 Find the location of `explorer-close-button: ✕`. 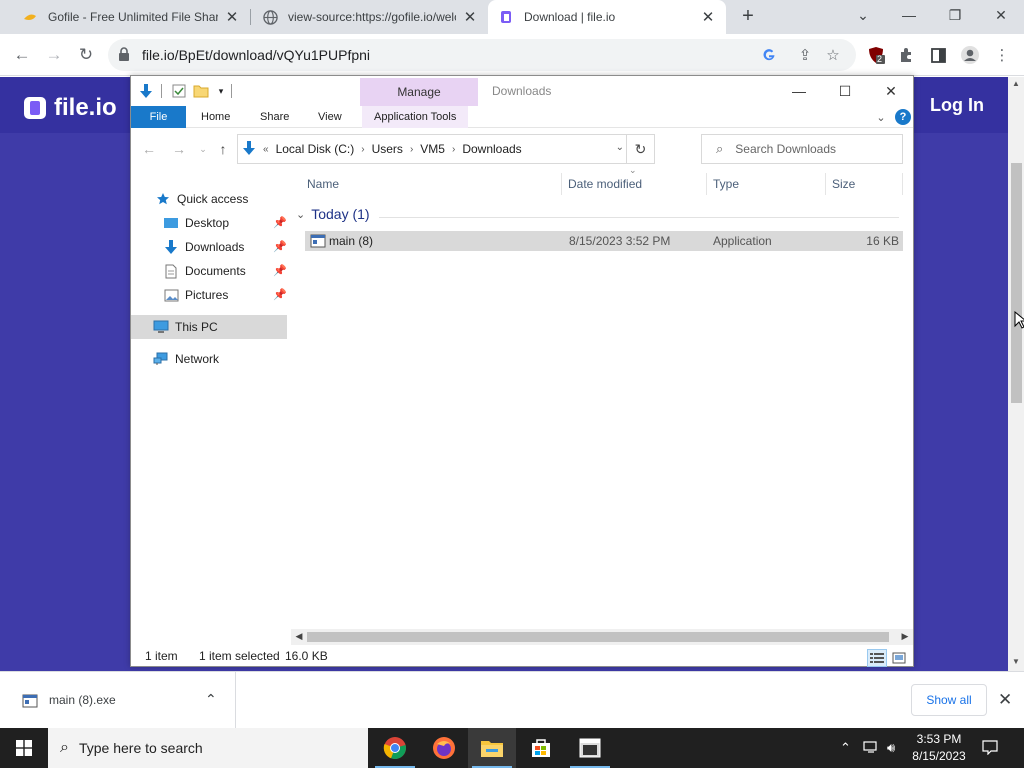

explorer-close-button: ✕ is located at coordinates (891, 91).